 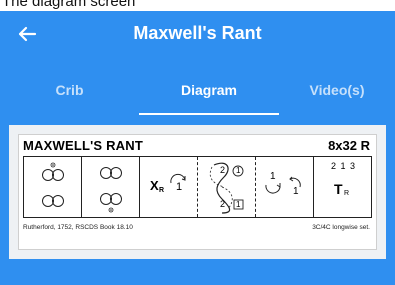 What do you see at coordinates (69, 92) in the screenshot?
I see `tab-crib: Crib` at bounding box center [69, 92].